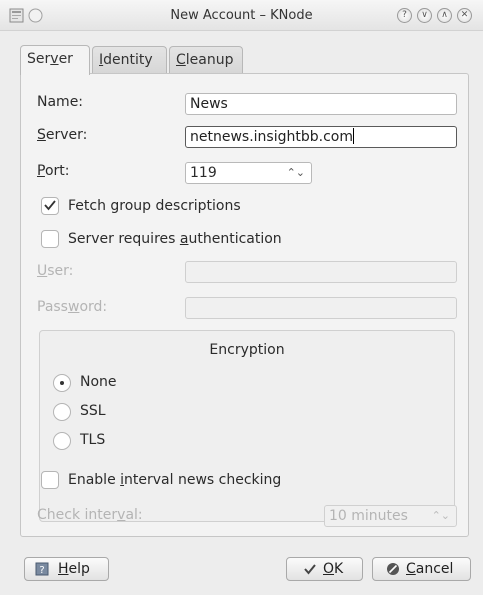 The image size is (483, 595). I want to click on port-label: Port:, so click(53, 171).